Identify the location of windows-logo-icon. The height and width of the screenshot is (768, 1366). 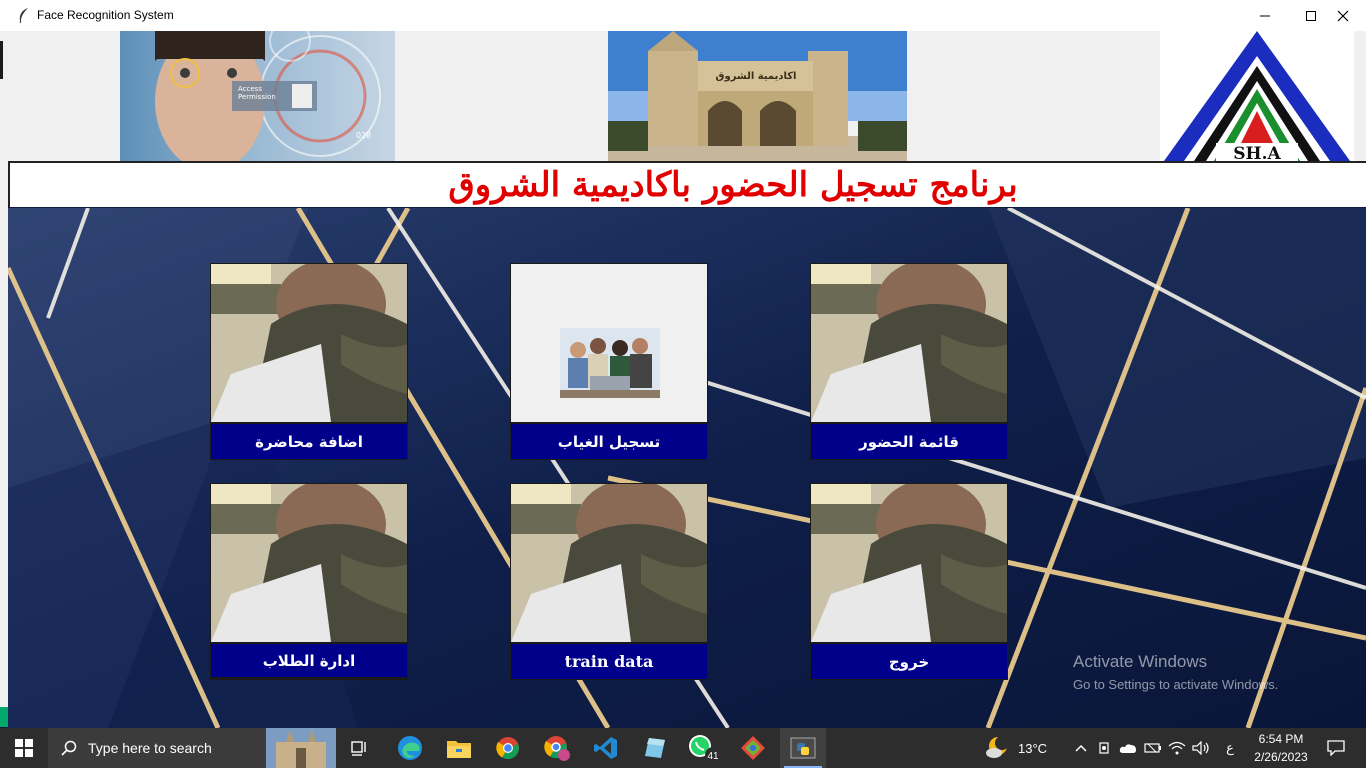
(24, 748).